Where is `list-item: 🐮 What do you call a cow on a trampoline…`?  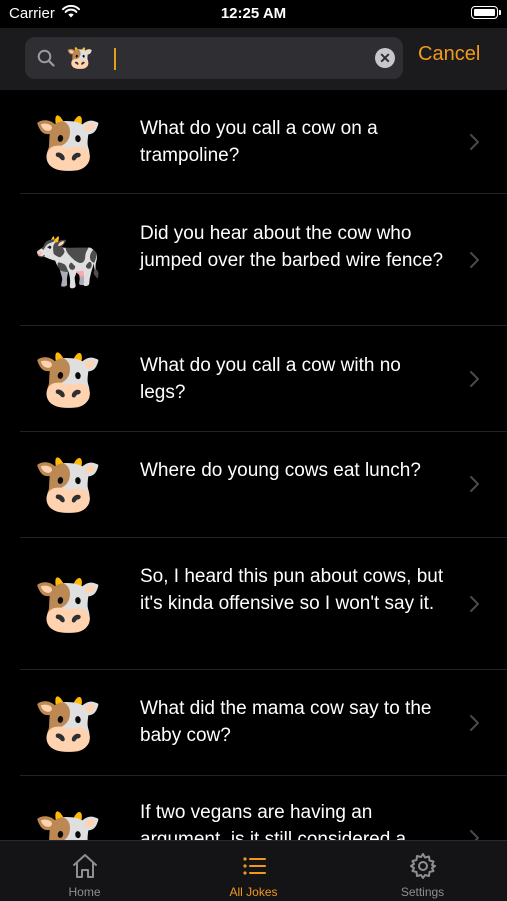 list-item: 🐮 What do you call a cow on a trampoline… is located at coordinates (253, 142).